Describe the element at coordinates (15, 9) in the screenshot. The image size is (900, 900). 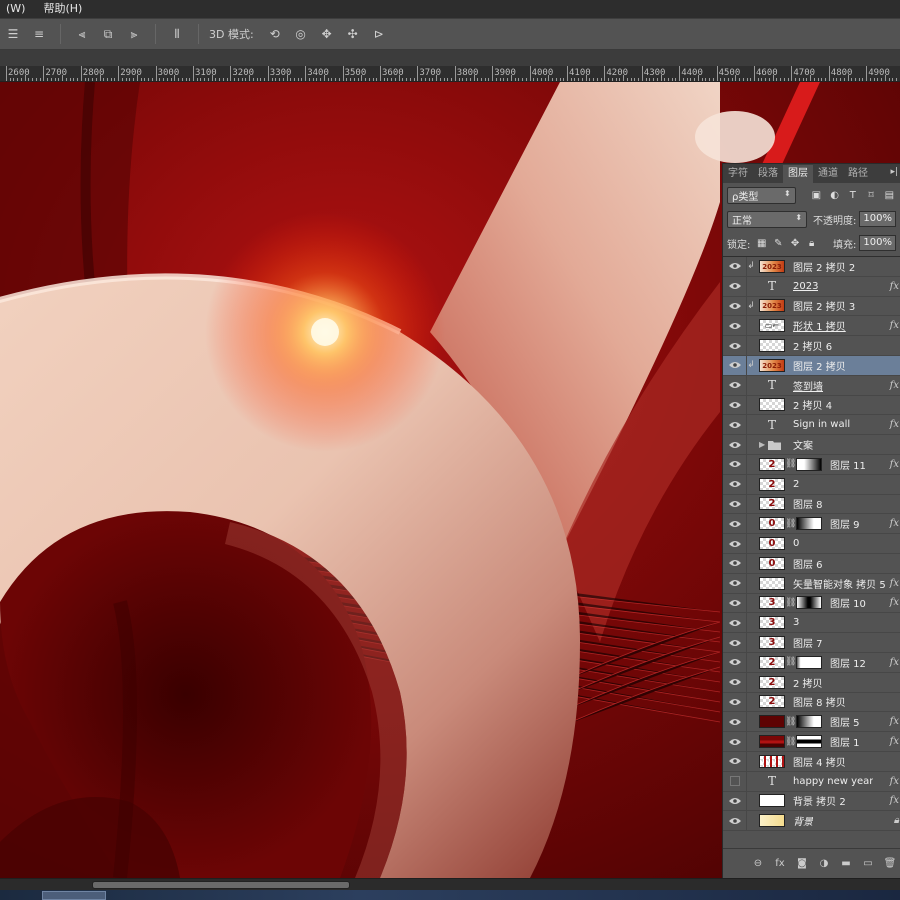
I see `menu-item: (W)` at that location.